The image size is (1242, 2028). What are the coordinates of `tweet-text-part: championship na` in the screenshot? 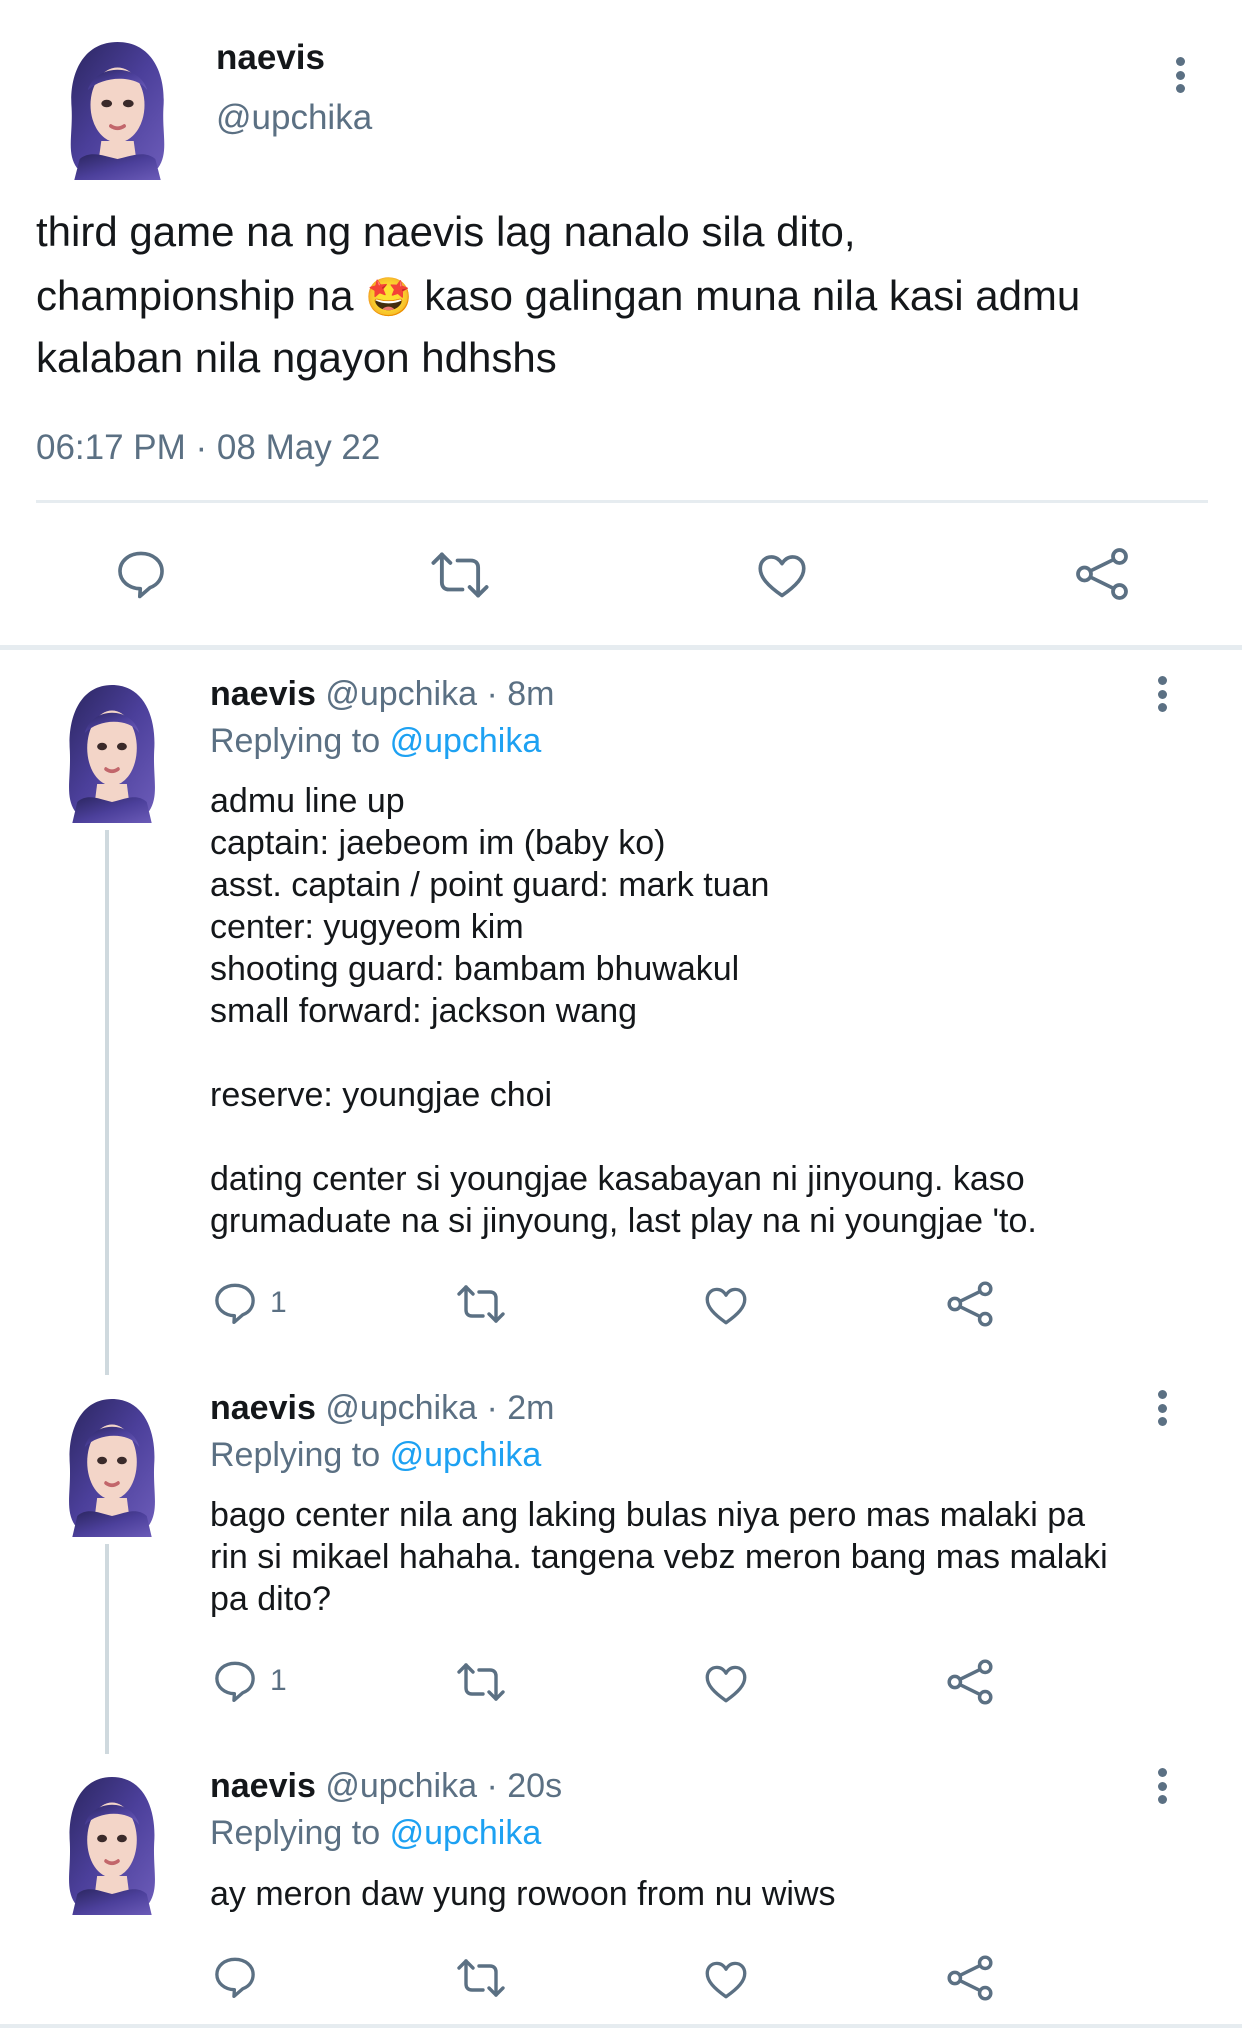 It's located at (201, 295).